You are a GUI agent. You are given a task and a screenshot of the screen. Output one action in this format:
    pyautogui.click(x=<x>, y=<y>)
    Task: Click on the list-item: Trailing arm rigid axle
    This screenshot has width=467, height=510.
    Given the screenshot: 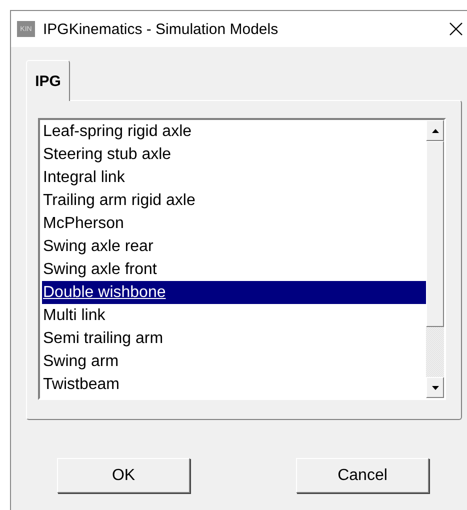 What is the action you would take?
    pyautogui.click(x=234, y=200)
    